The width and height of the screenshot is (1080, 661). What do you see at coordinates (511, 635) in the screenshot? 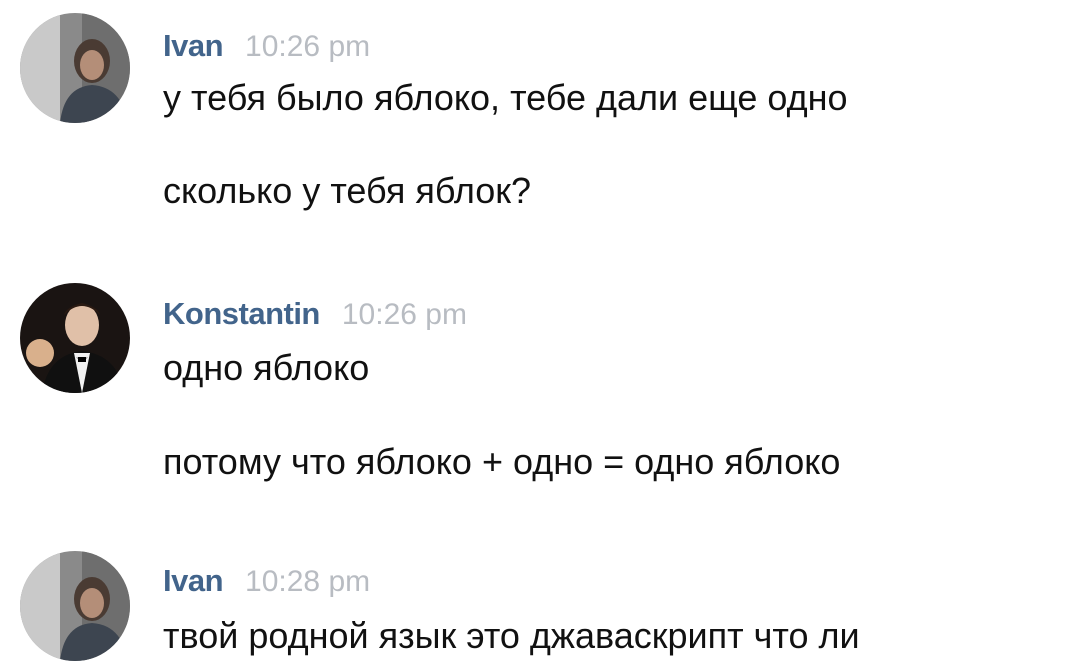
I see `message-text: твой родной язык это джаваскрипт что ли` at bounding box center [511, 635].